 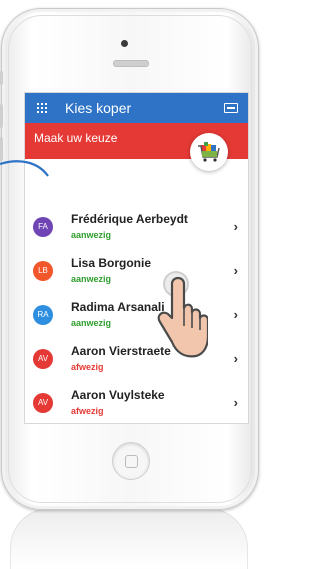 What do you see at coordinates (42, 108) in the screenshot?
I see `grid-icon` at bounding box center [42, 108].